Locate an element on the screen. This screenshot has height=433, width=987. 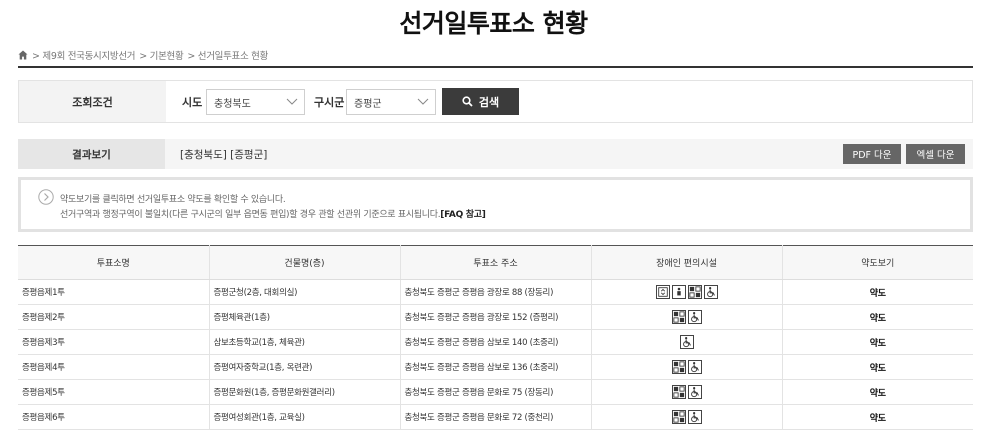
title-divider is located at coordinates (495, 67).